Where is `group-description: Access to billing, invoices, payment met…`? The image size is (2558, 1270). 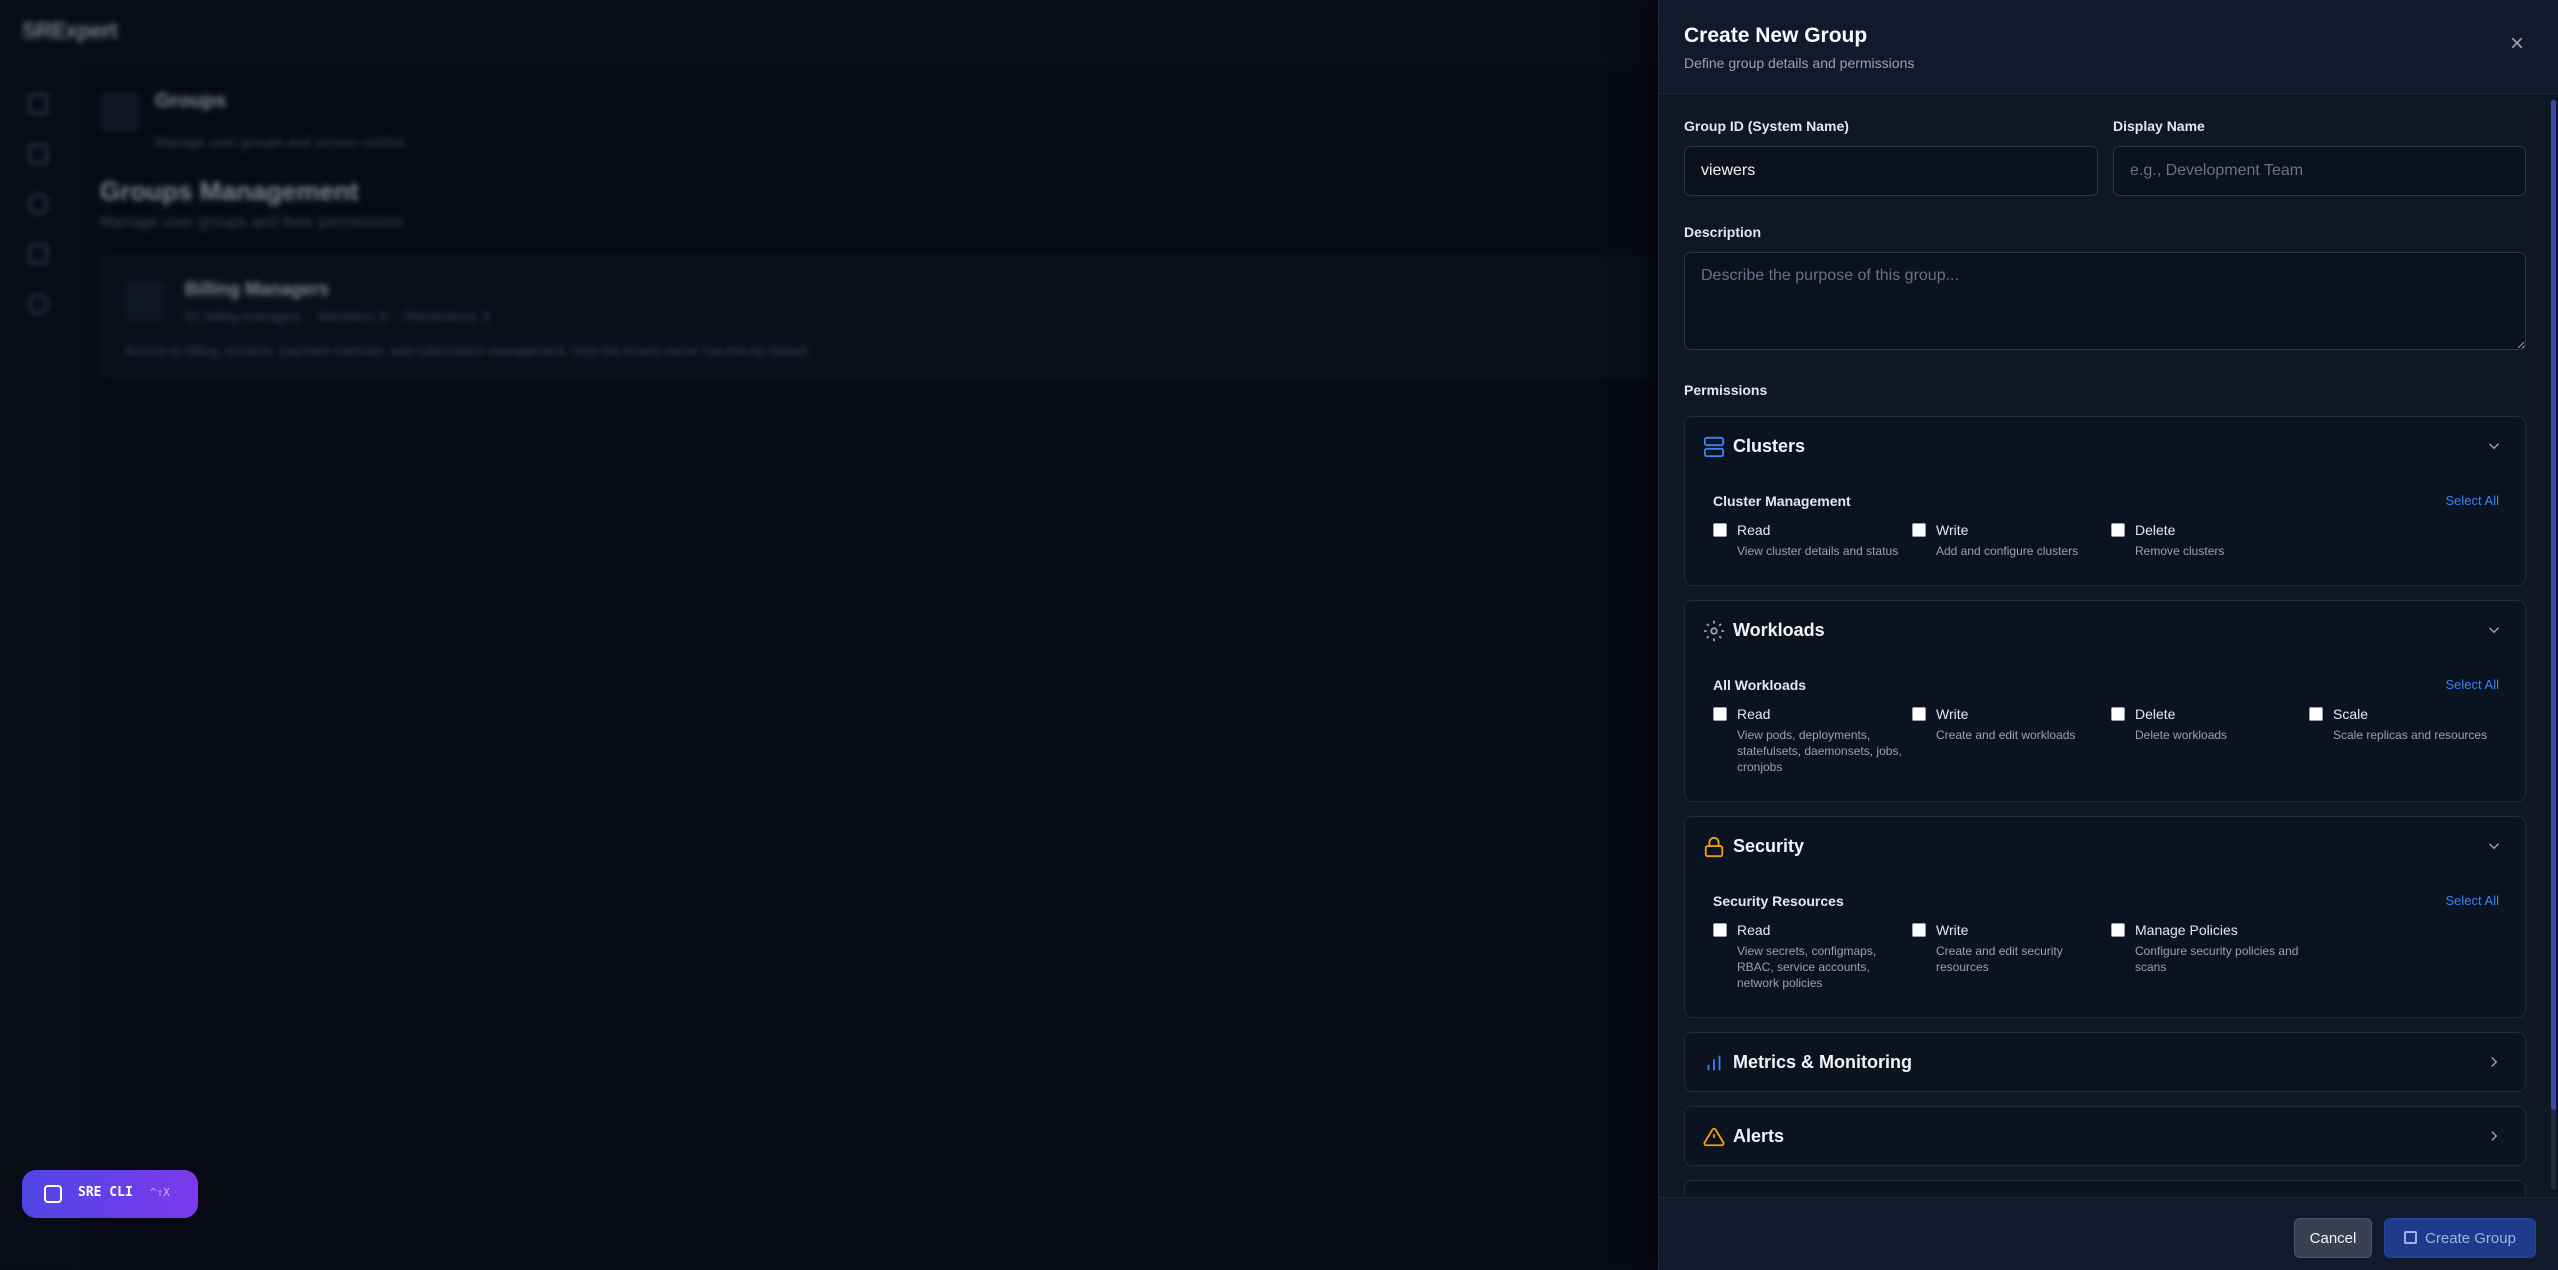
group-description: Access to billing, invoices, payment met… is located at coordinates (468, 350).